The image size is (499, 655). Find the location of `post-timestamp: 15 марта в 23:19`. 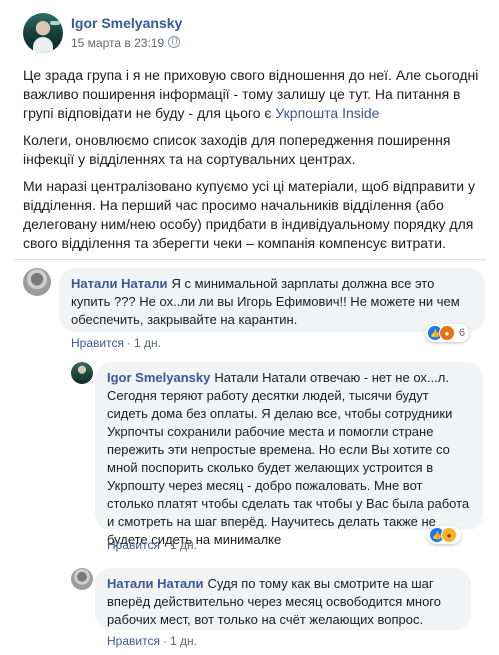

post-timestamp: 15 марта в 23:19 is located at coordinates (126, 43).